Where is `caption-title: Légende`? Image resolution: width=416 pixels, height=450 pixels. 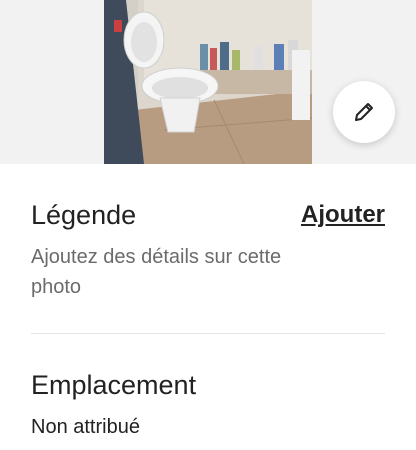 caption-title: Légende is located at coordinates (84, 215).